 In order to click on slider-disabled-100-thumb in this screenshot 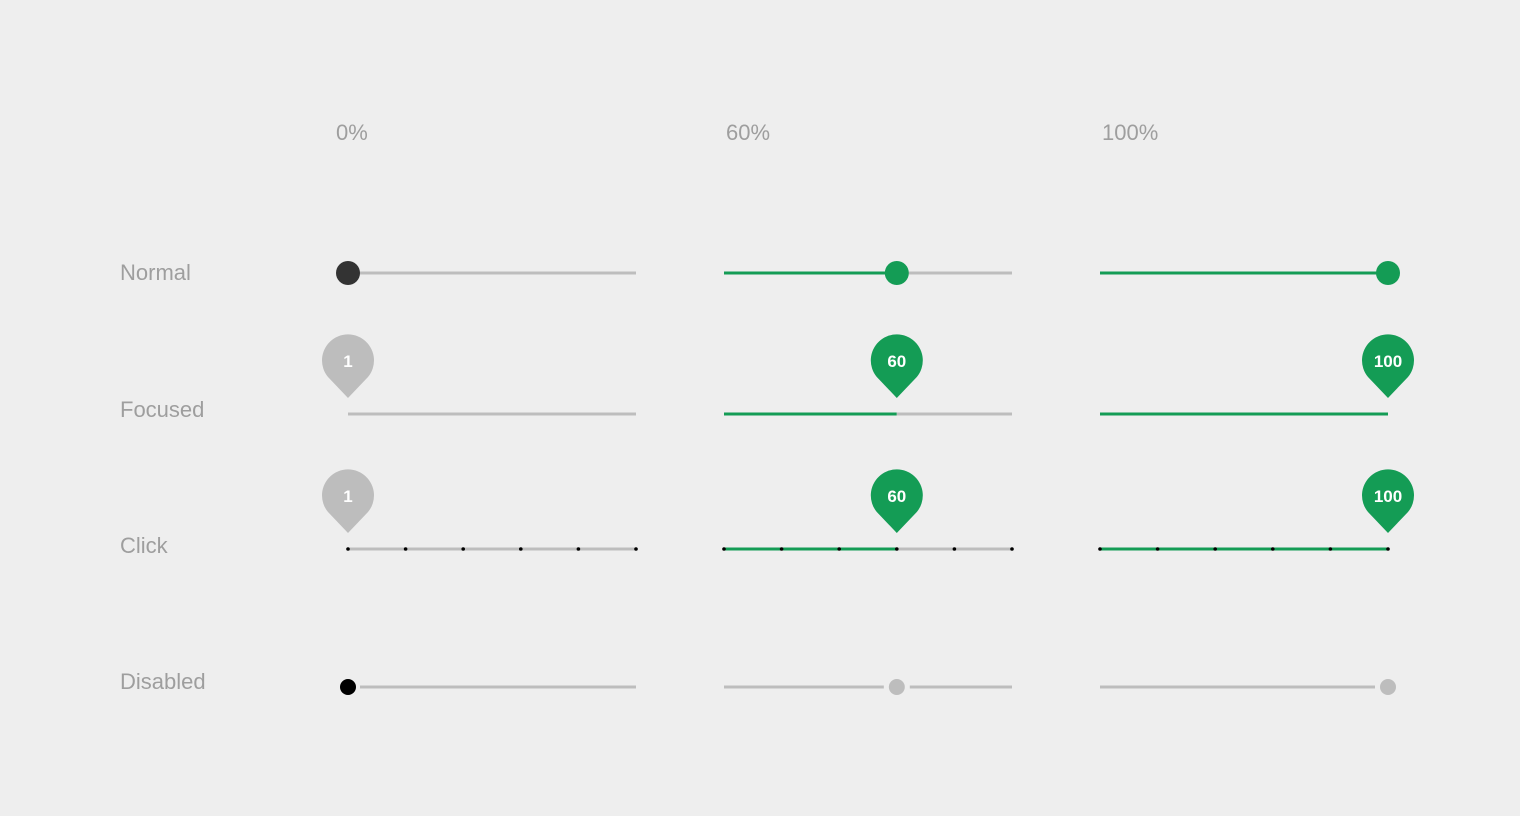, I will do `click(1388, 687)`.